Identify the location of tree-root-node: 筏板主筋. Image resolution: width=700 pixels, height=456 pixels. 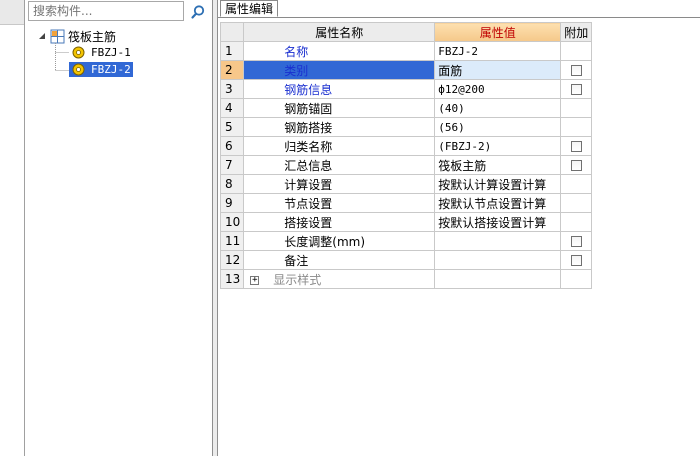
(76, 36).